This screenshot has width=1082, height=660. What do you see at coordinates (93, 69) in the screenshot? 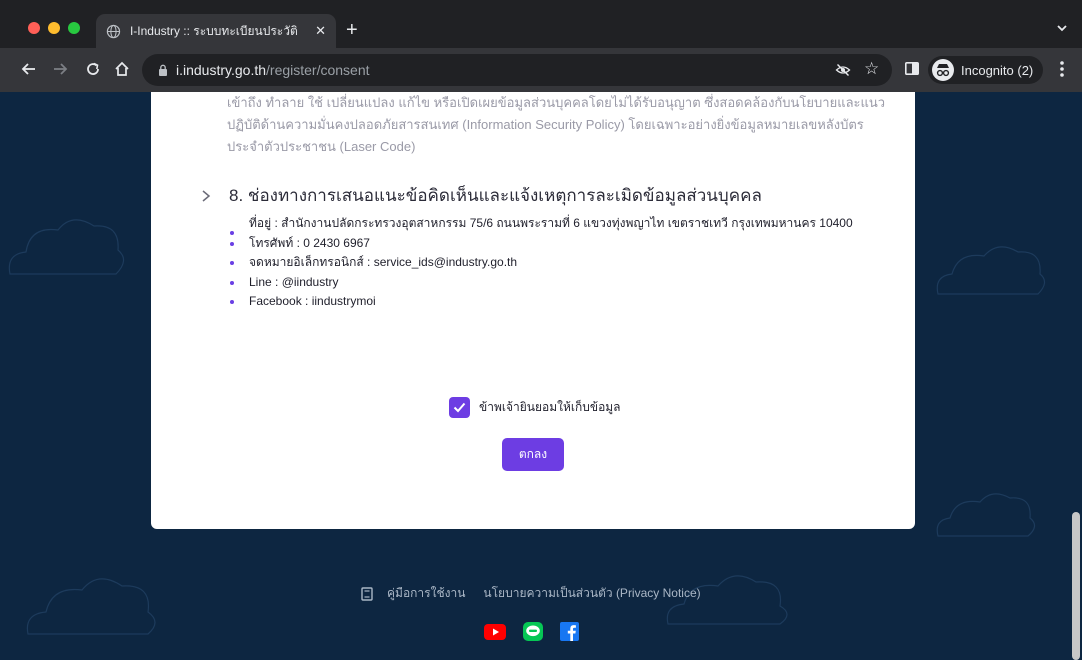
I see `reload-icon` at bounding box center [93, 69].